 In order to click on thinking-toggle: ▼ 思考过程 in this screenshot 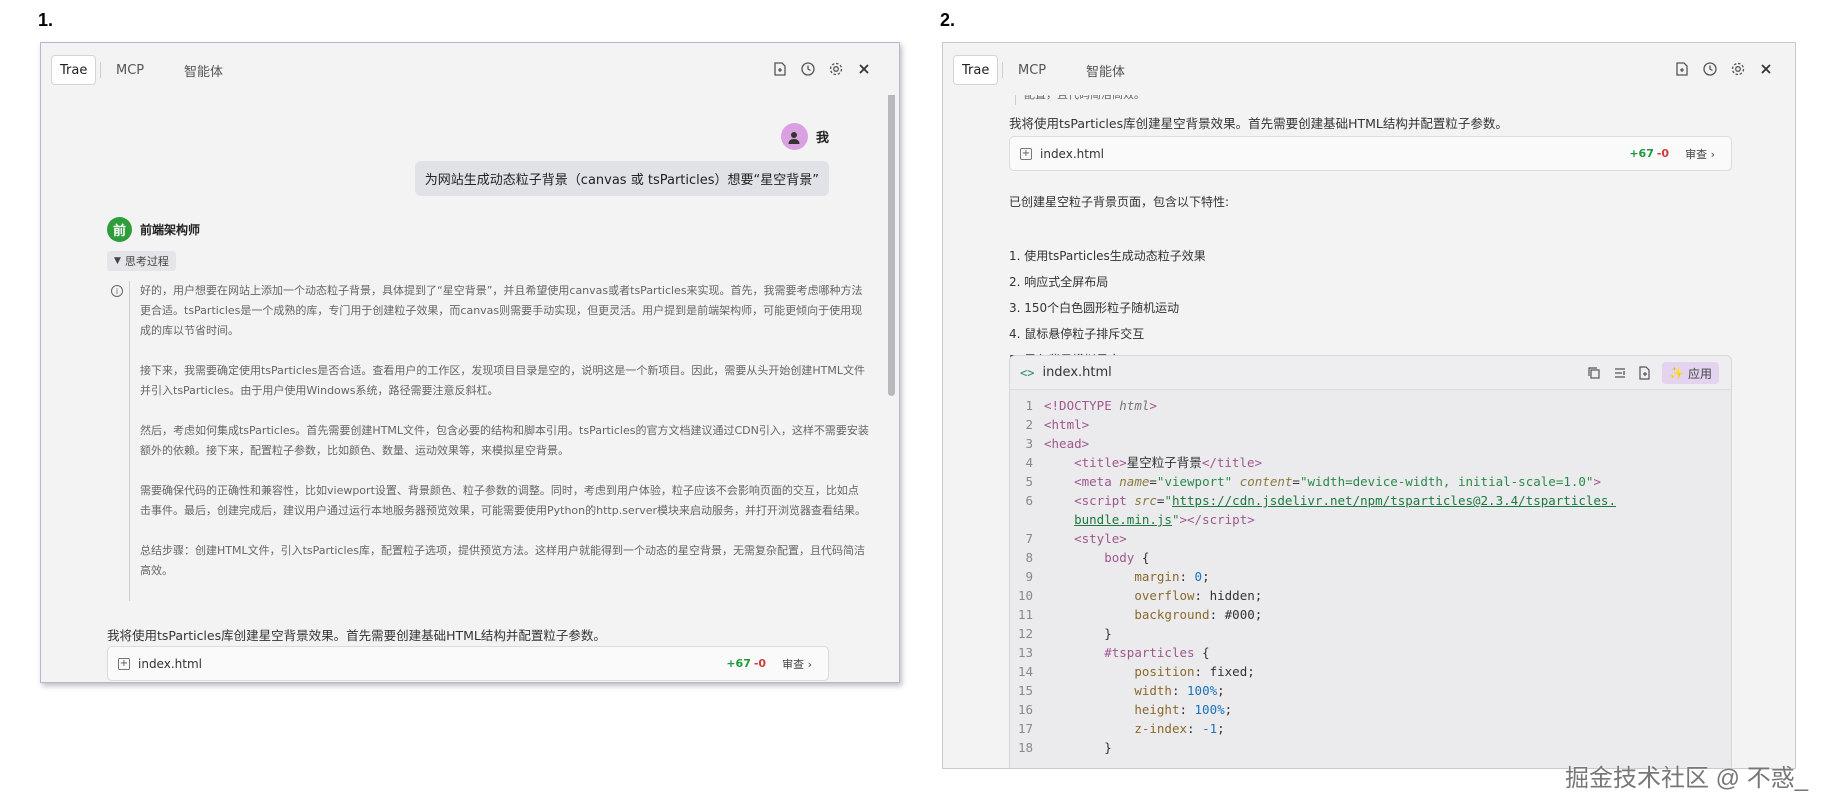, I will do `click(141, 261)`.